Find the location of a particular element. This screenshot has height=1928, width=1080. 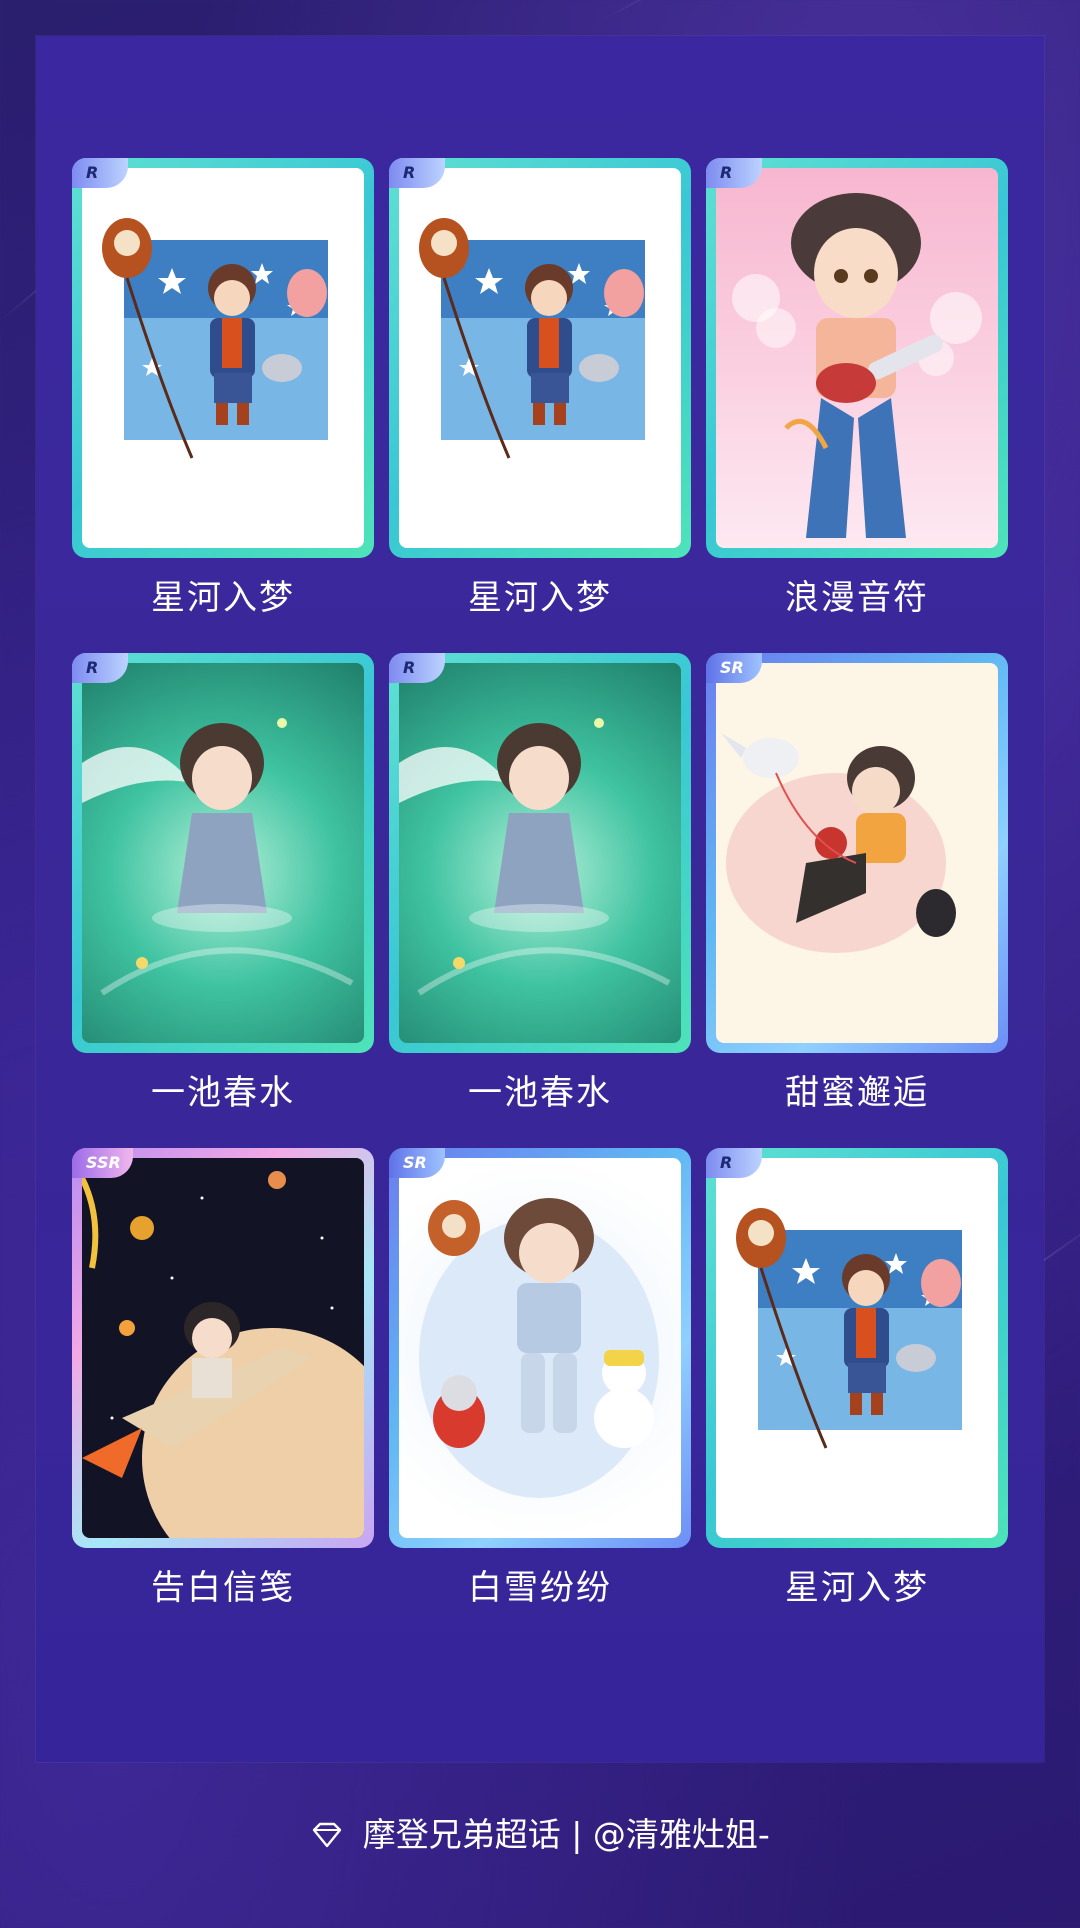

card-art-guitar is located at coordinates (857, 358).